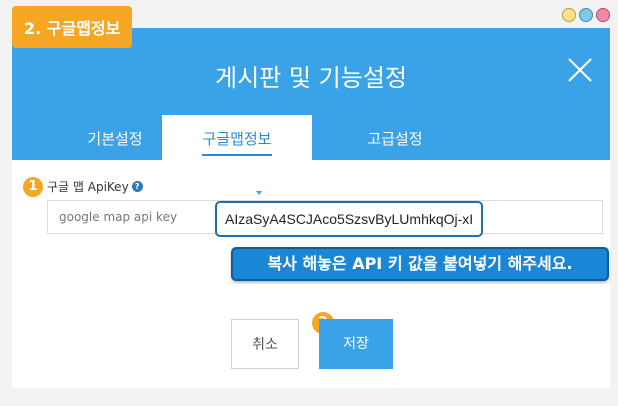  Describe the element at coordinates (118, 217) in the screenshot. I see `apikey-input-placeholder: google map api key` at that location.